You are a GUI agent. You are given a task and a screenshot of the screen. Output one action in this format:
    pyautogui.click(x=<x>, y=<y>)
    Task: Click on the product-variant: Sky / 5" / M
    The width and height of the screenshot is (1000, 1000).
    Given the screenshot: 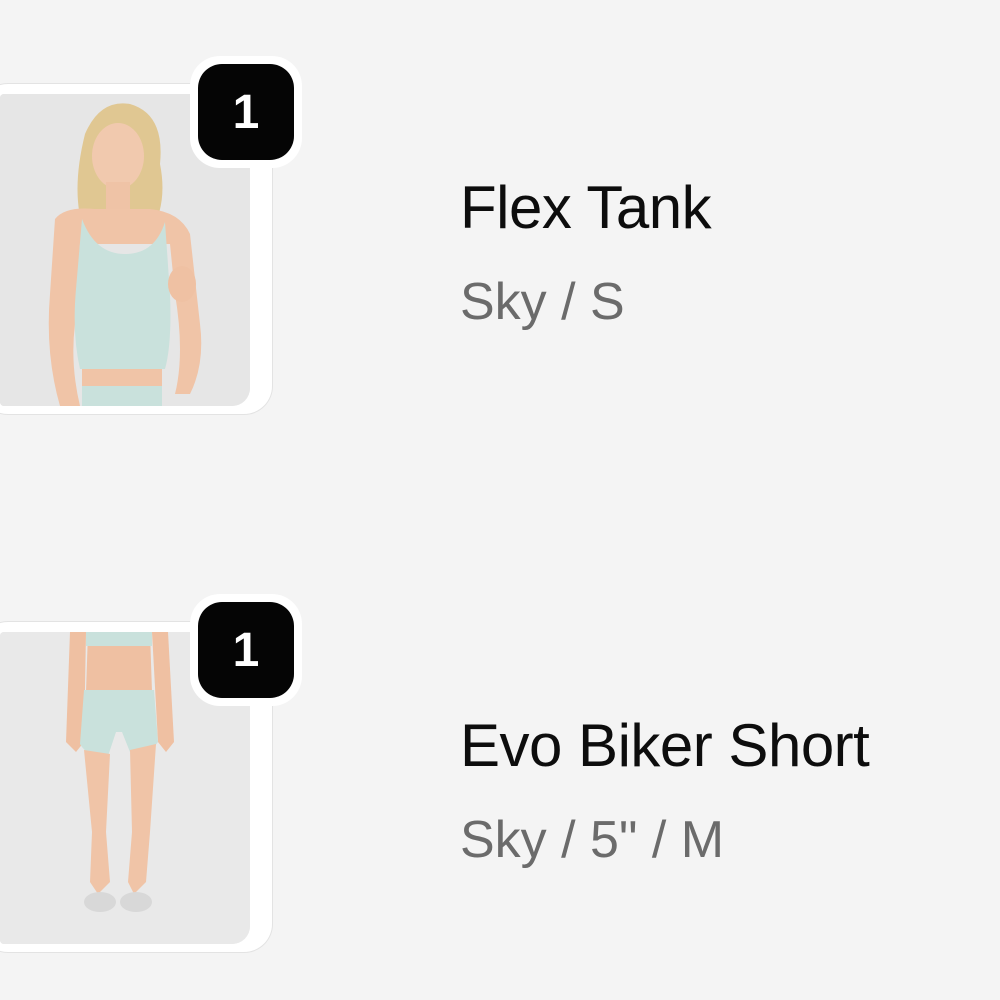 What is the action you would take?
    pyautogui.click(x=592, y=840)
    